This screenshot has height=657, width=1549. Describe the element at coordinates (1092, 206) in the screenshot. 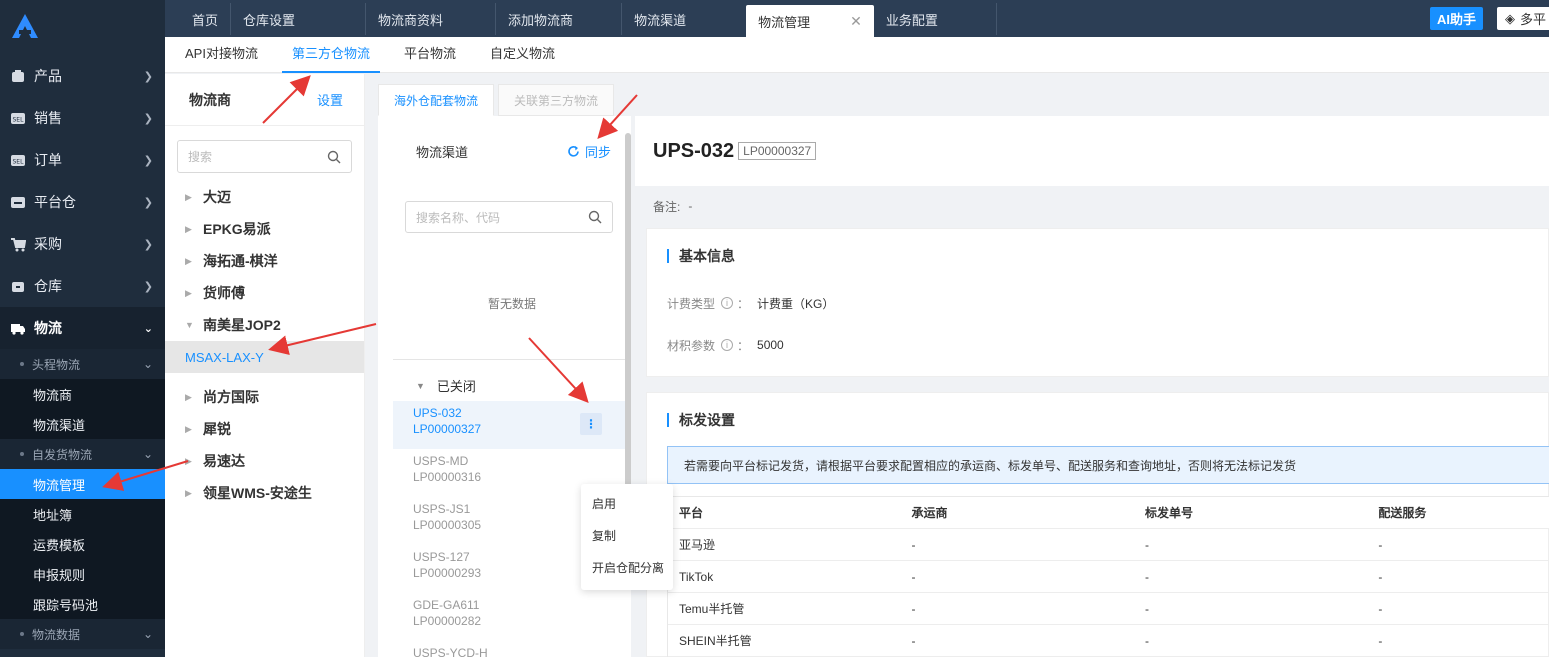

I see `note-row: 备注: -` at that location.